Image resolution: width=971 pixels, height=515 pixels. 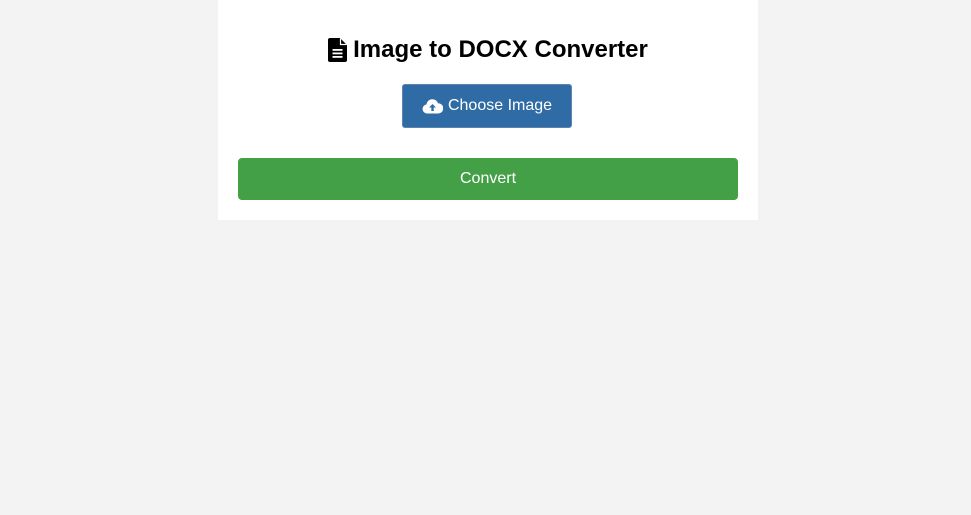 What do you see at coordinates (433, 106) in the screenshot?
I see `cloud-upload-icon` at bounding box center [433, 106].